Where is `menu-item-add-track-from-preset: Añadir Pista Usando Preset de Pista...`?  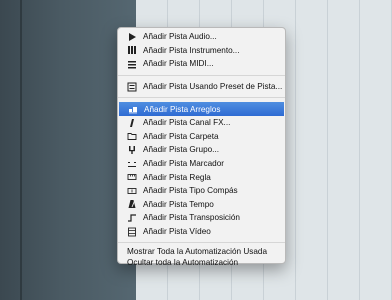 menu-item-add-track-from-preset: Añadir Pista Usando Preset de Pista... is located at coordinates (201, 87).